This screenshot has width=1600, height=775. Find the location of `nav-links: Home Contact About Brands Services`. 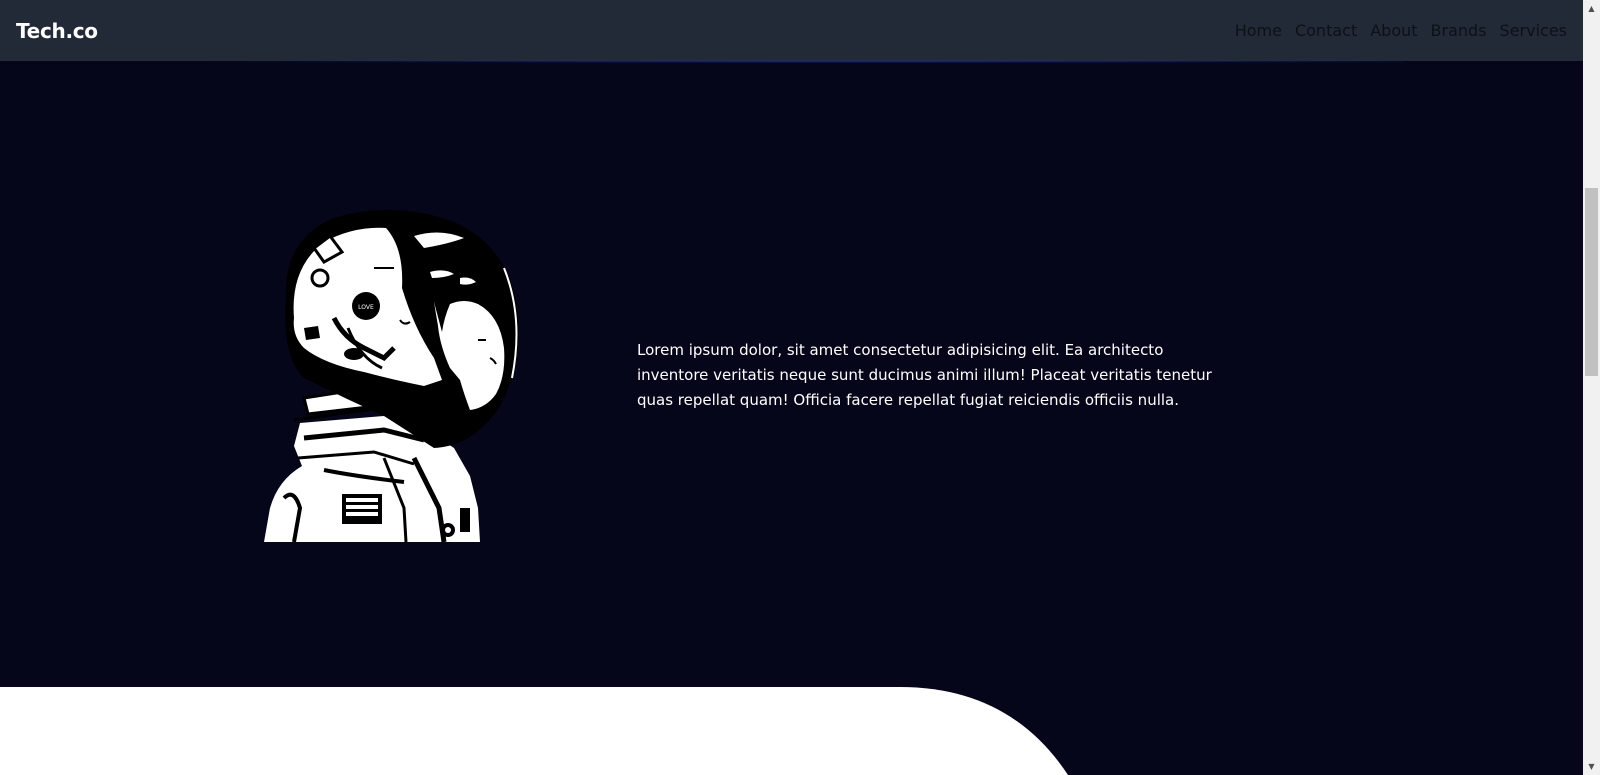

nav-links: Home Contact About Brands Services is located at coordinates (1401, 30).